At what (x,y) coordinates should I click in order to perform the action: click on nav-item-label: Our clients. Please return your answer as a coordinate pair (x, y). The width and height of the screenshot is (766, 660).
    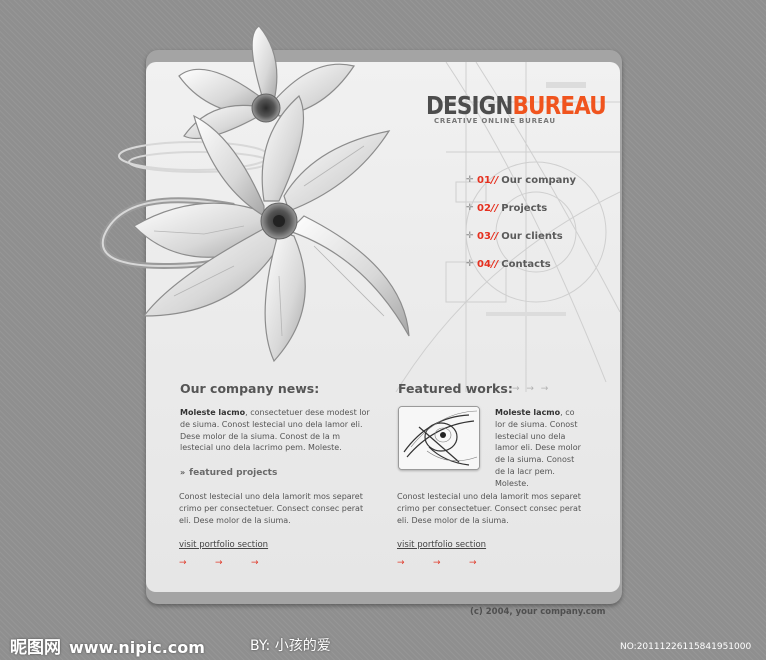
    Looking at the image, I should click on (532, 236).